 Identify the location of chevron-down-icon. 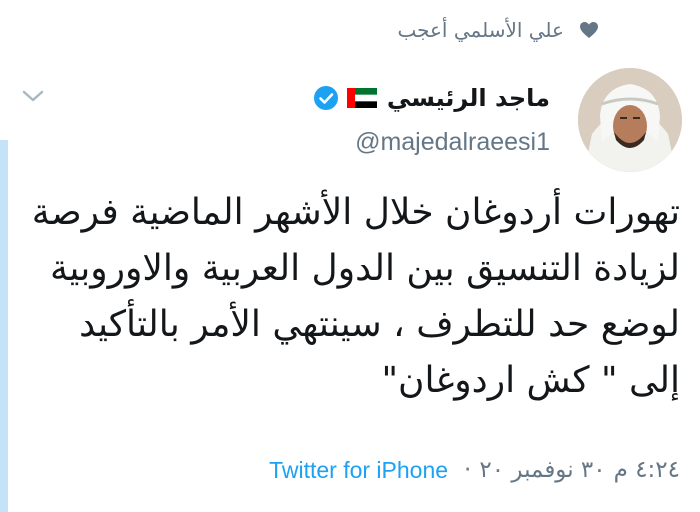
(33, 96).